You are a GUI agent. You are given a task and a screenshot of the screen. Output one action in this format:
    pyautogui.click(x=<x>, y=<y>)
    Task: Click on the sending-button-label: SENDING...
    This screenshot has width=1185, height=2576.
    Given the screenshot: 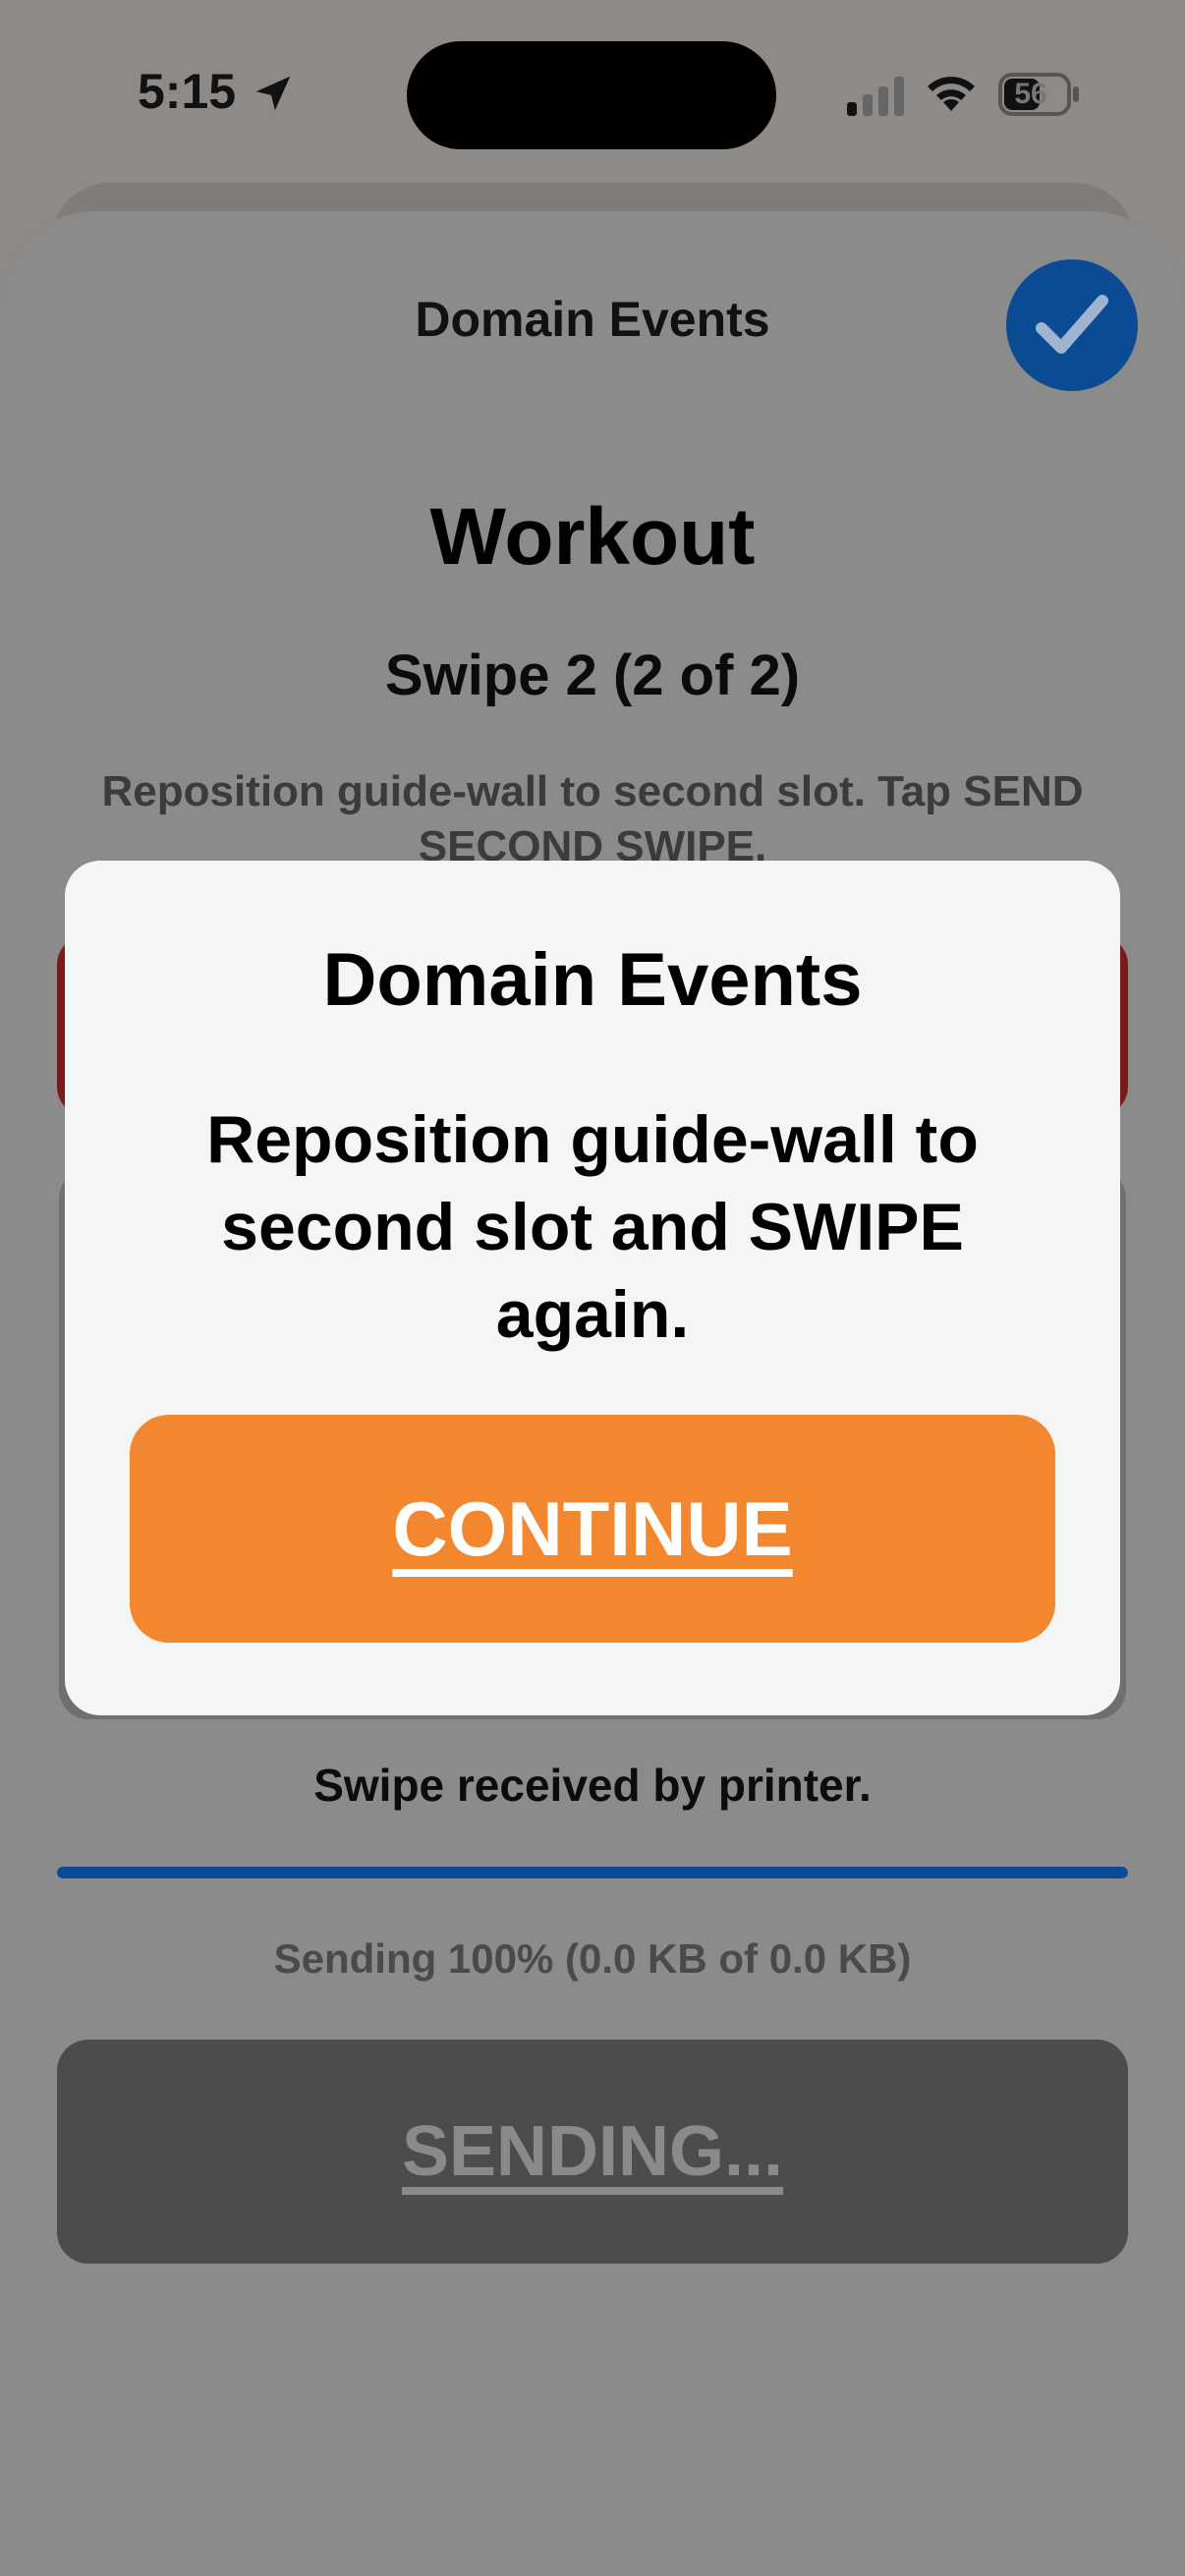 What is the action you would take?
    pyautogui.click(x=592, y=2151)
    